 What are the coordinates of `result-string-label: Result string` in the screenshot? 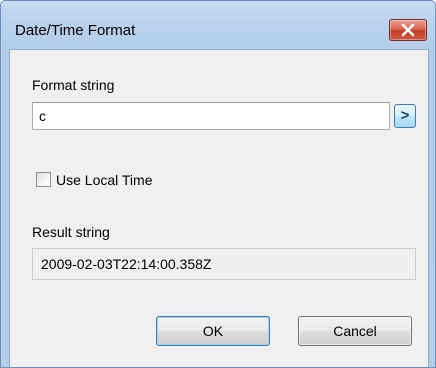 It's located at (71, 232).